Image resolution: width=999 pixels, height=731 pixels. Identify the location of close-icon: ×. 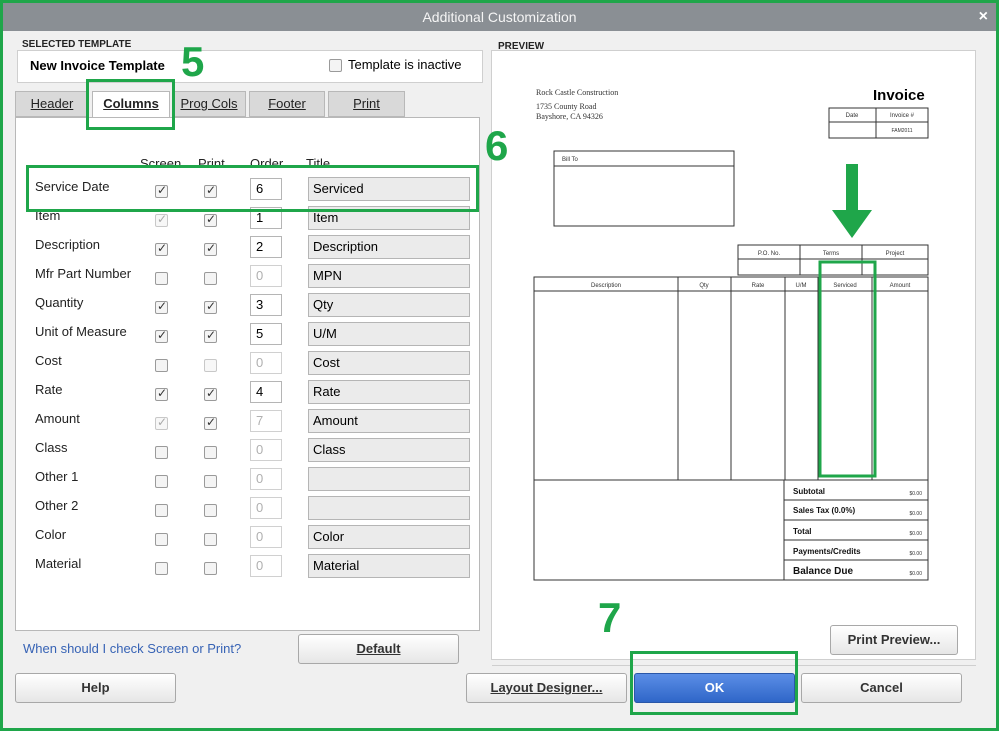
(983, 17).